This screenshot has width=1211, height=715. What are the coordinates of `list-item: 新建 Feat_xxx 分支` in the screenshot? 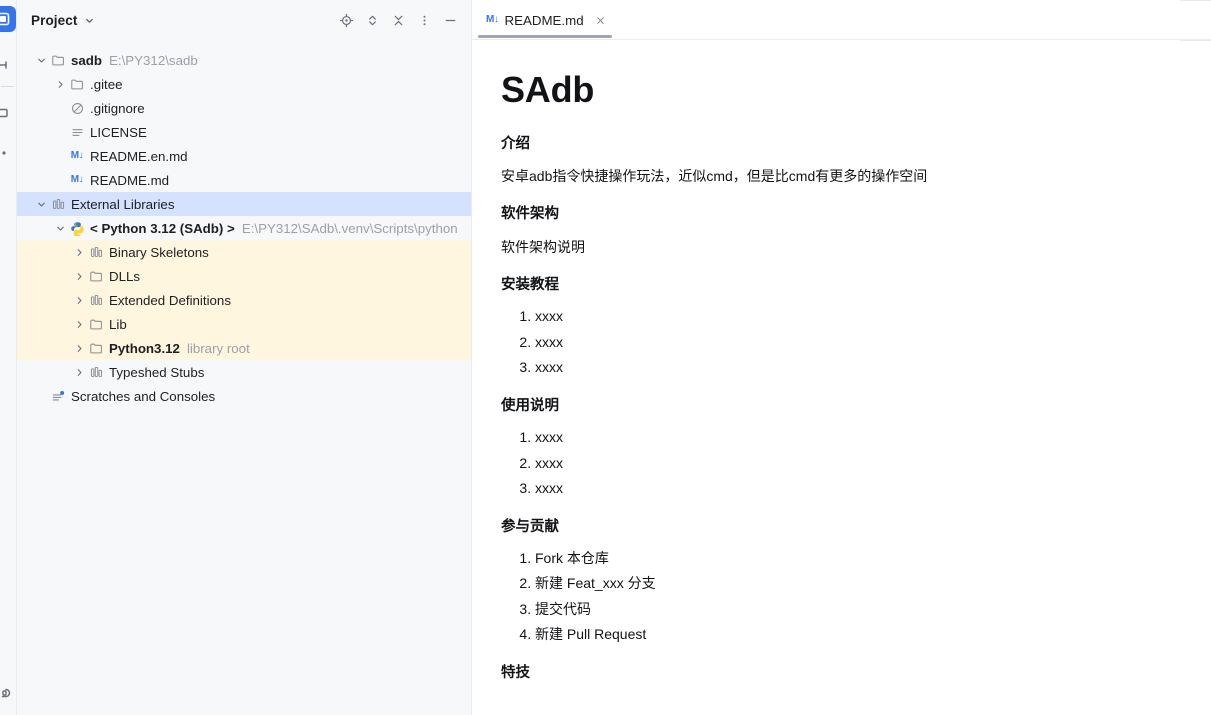 It's located at (853, 584).